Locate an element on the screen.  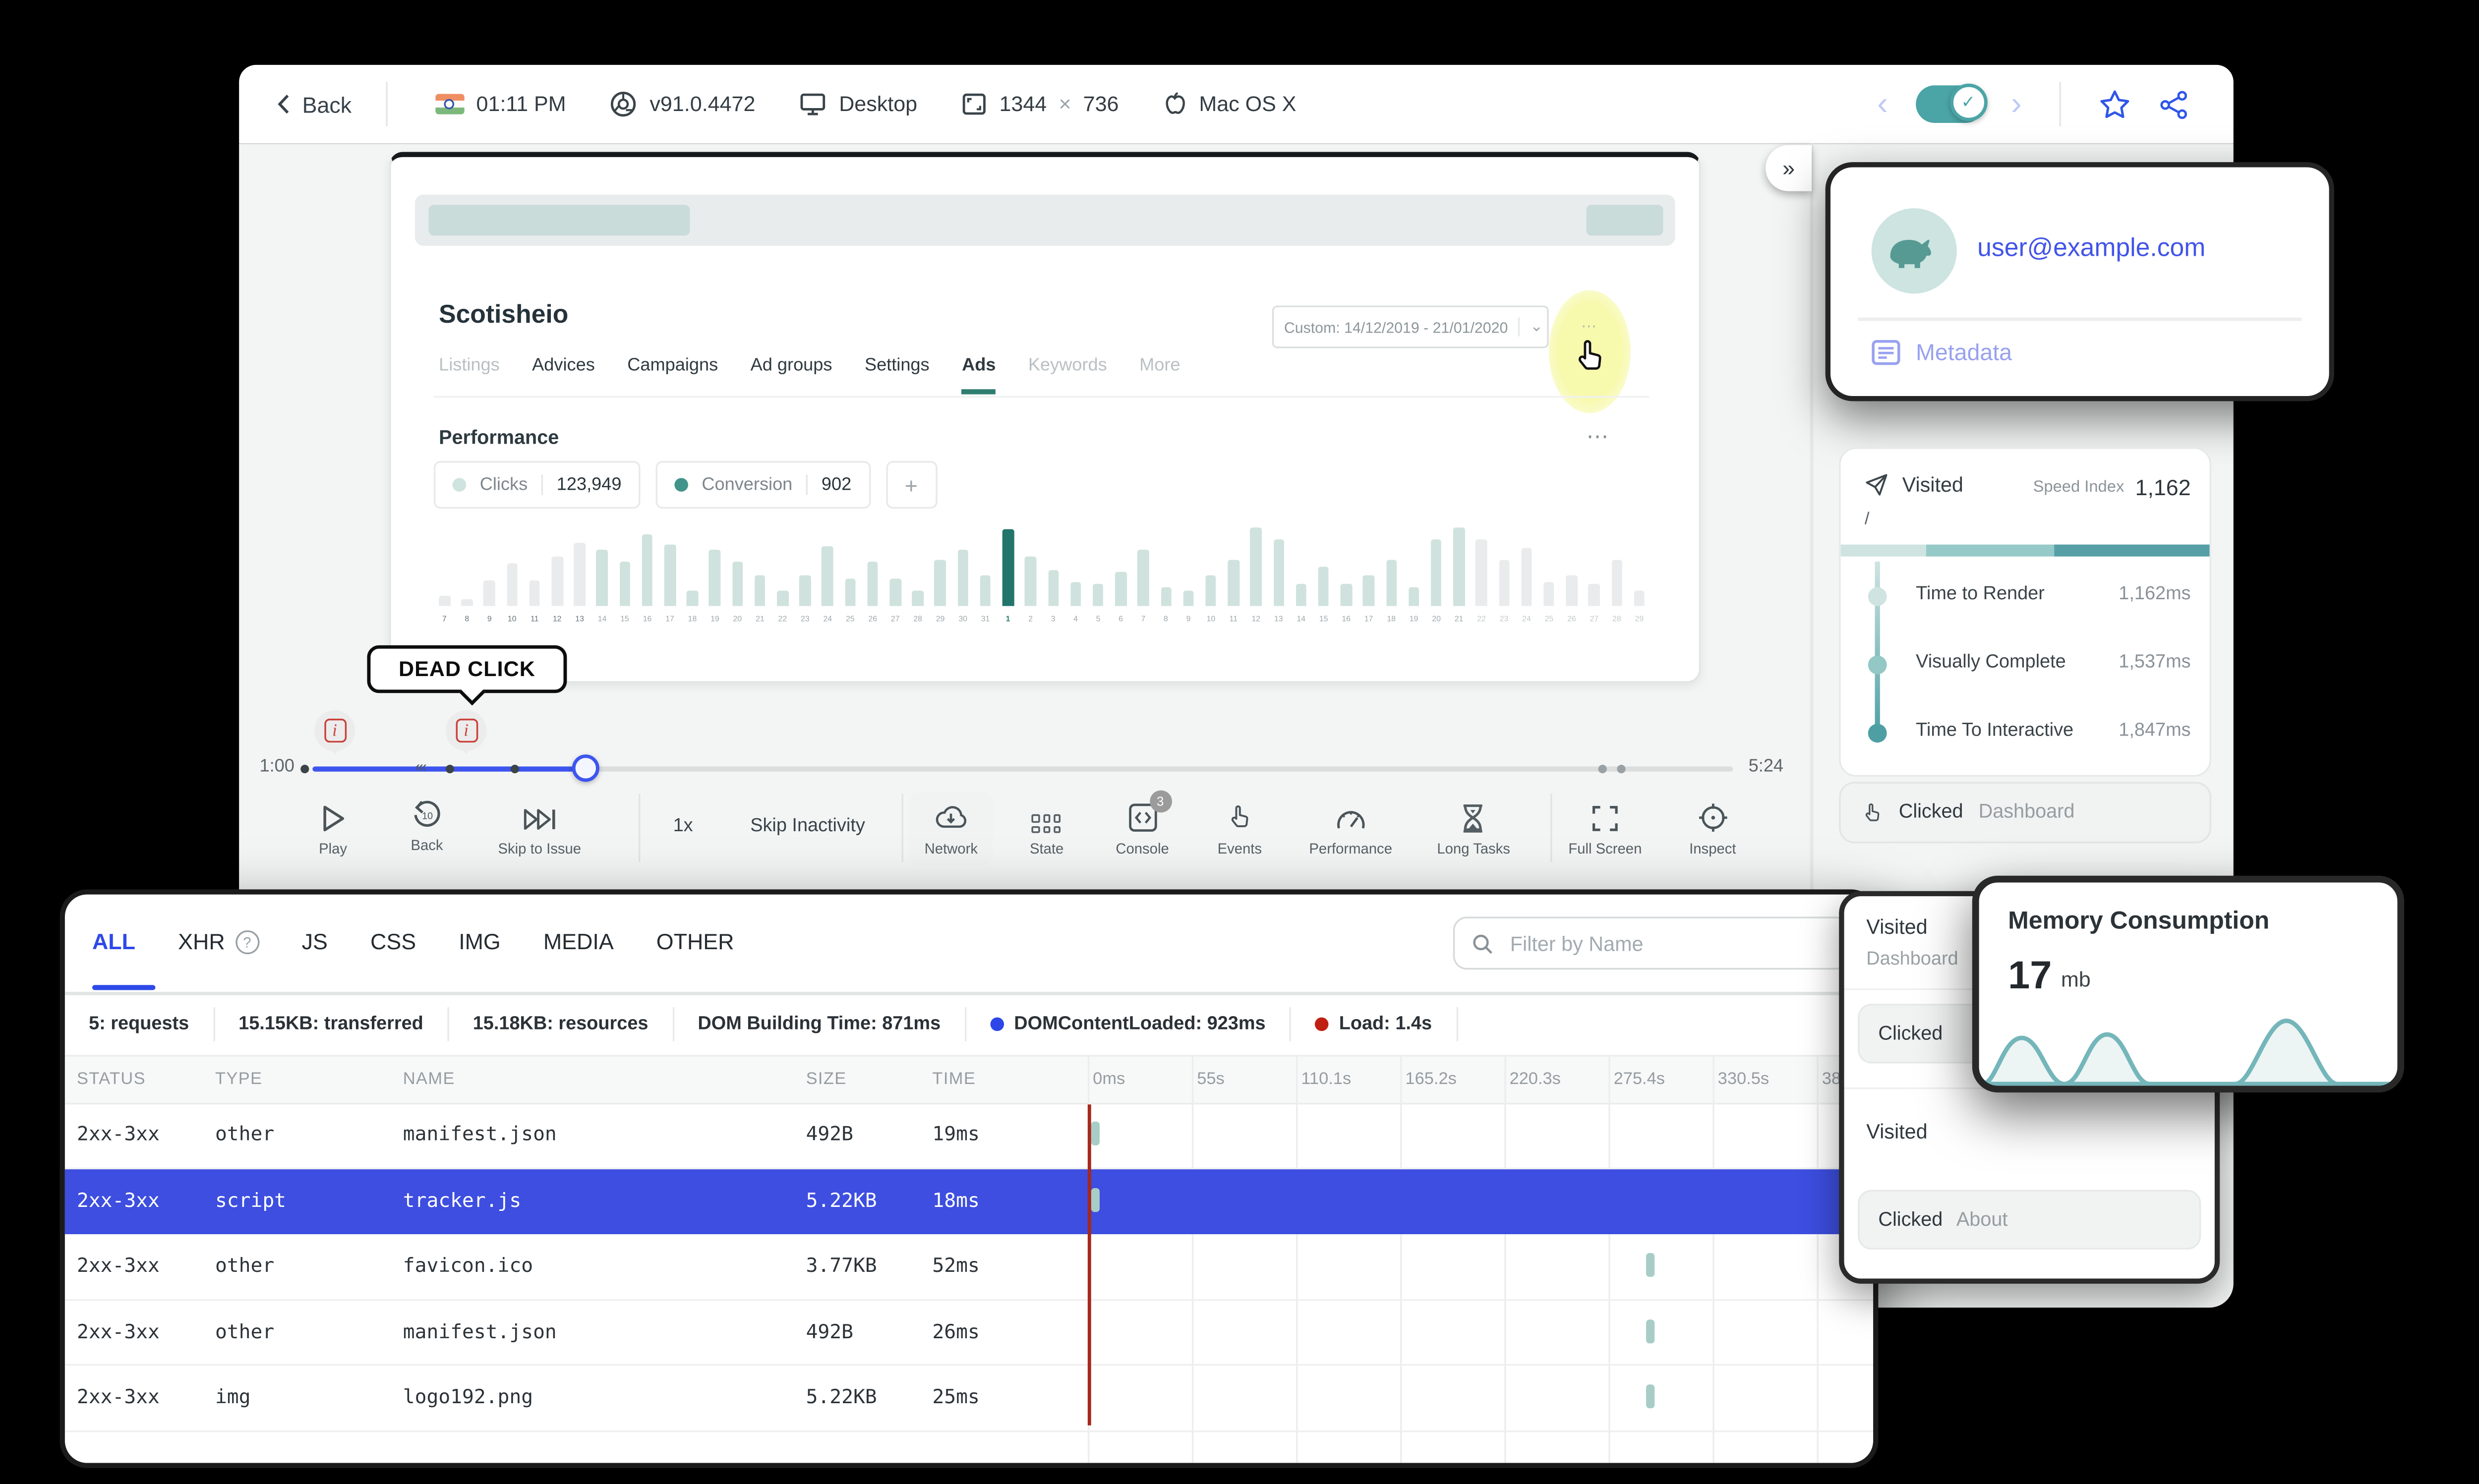
timeline-playhead is located at coordinates (585, 768).